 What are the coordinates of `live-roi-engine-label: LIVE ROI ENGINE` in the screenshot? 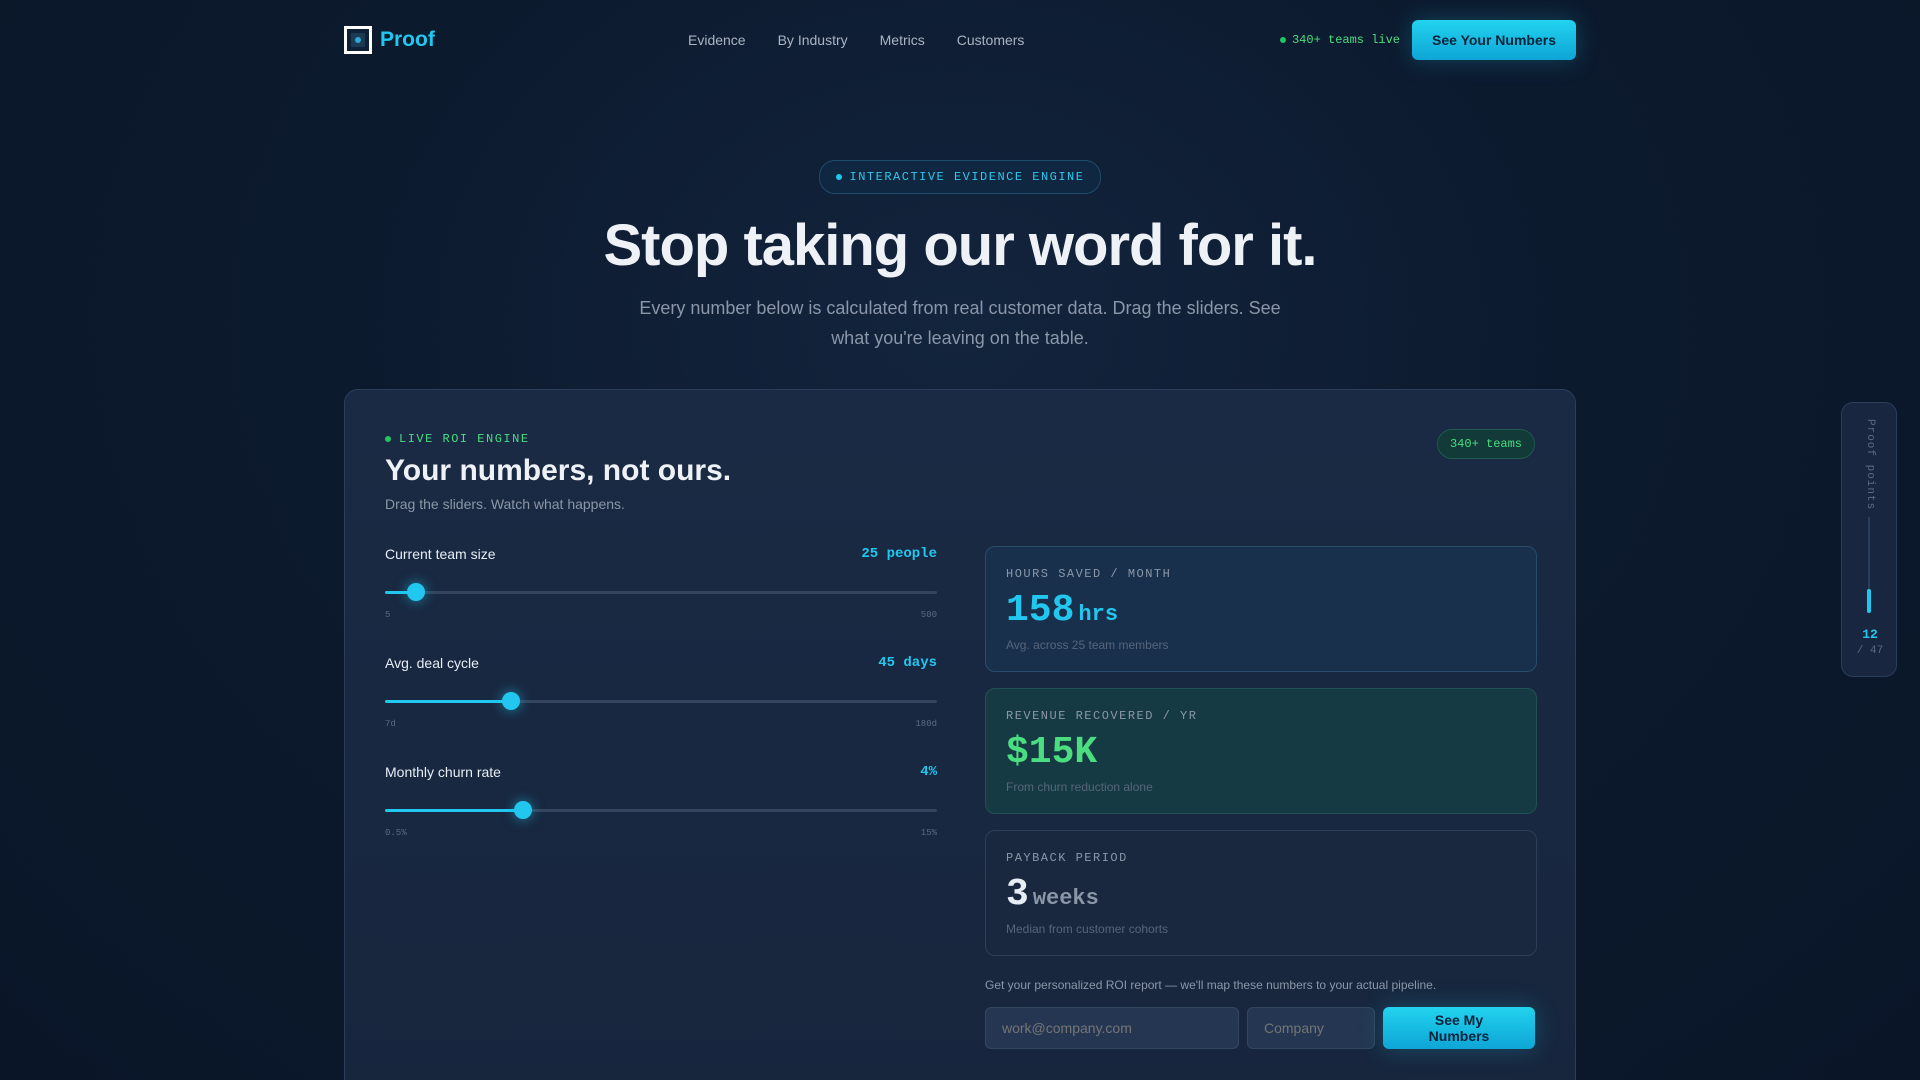 It's located at (457, 439).